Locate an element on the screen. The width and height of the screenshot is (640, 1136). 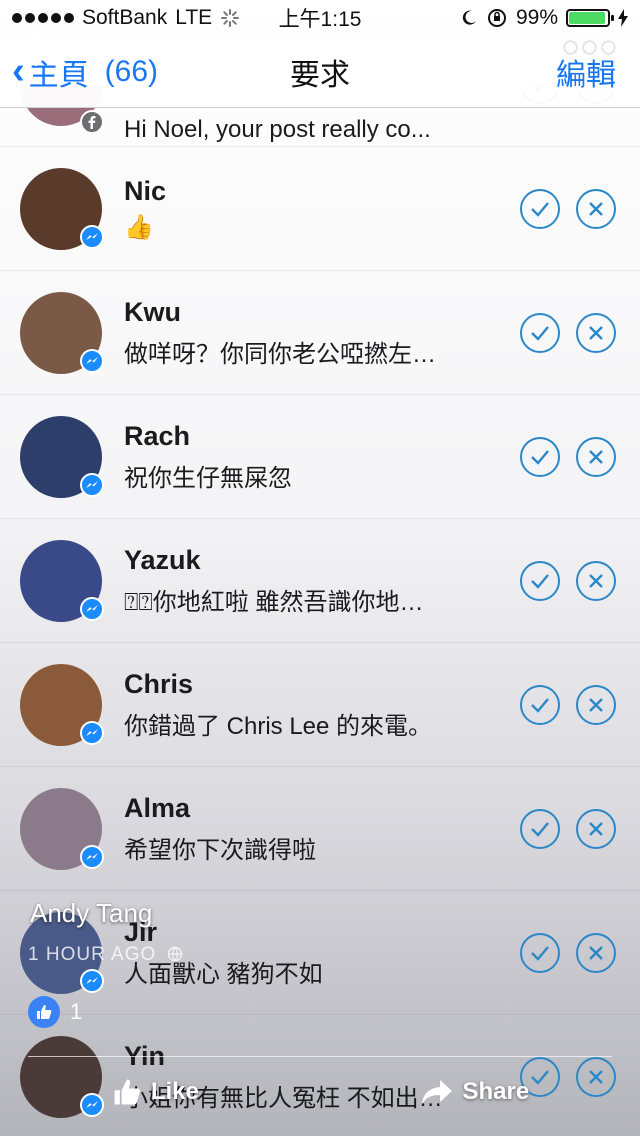
request-count: (66) is located at coordinates (131, 71).